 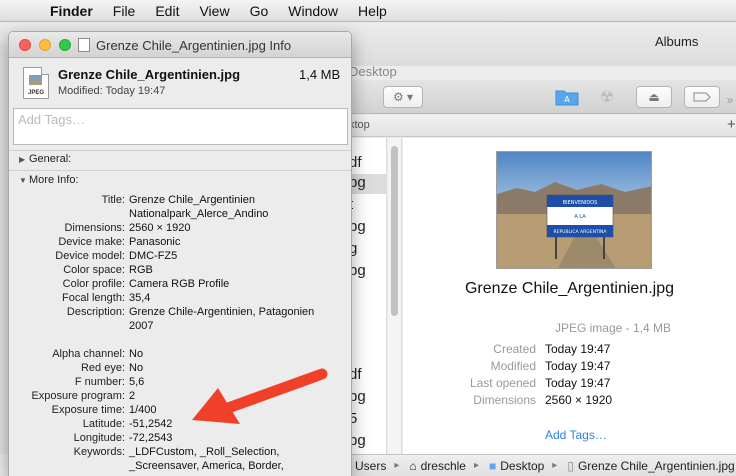 What do you see at coordinates (259, 11) in the screenshot?
I see `menu-go: Go` at bounding box center [259, 11].